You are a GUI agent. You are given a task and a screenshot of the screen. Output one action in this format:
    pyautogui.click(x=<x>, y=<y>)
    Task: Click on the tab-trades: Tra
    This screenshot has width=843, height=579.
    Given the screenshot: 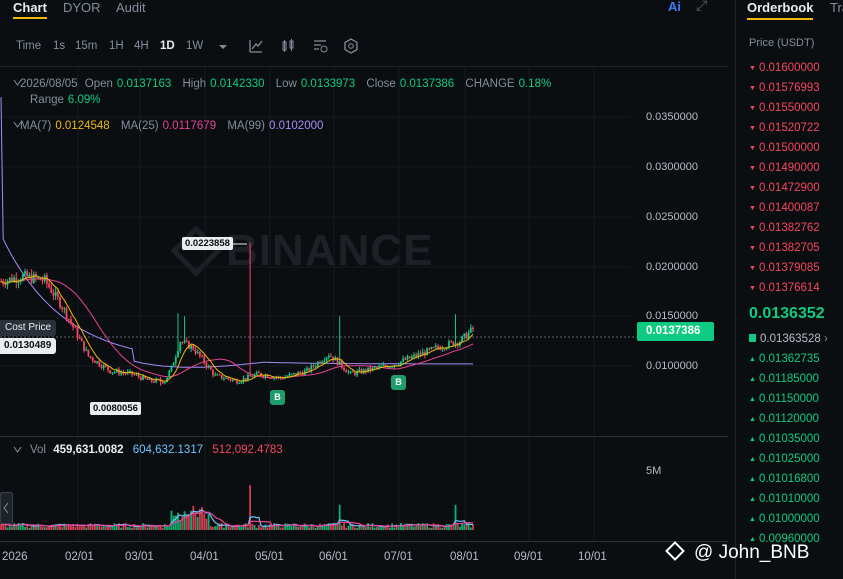 What is the action you would take?
    pyautogui.click(x=836, y=7)
    